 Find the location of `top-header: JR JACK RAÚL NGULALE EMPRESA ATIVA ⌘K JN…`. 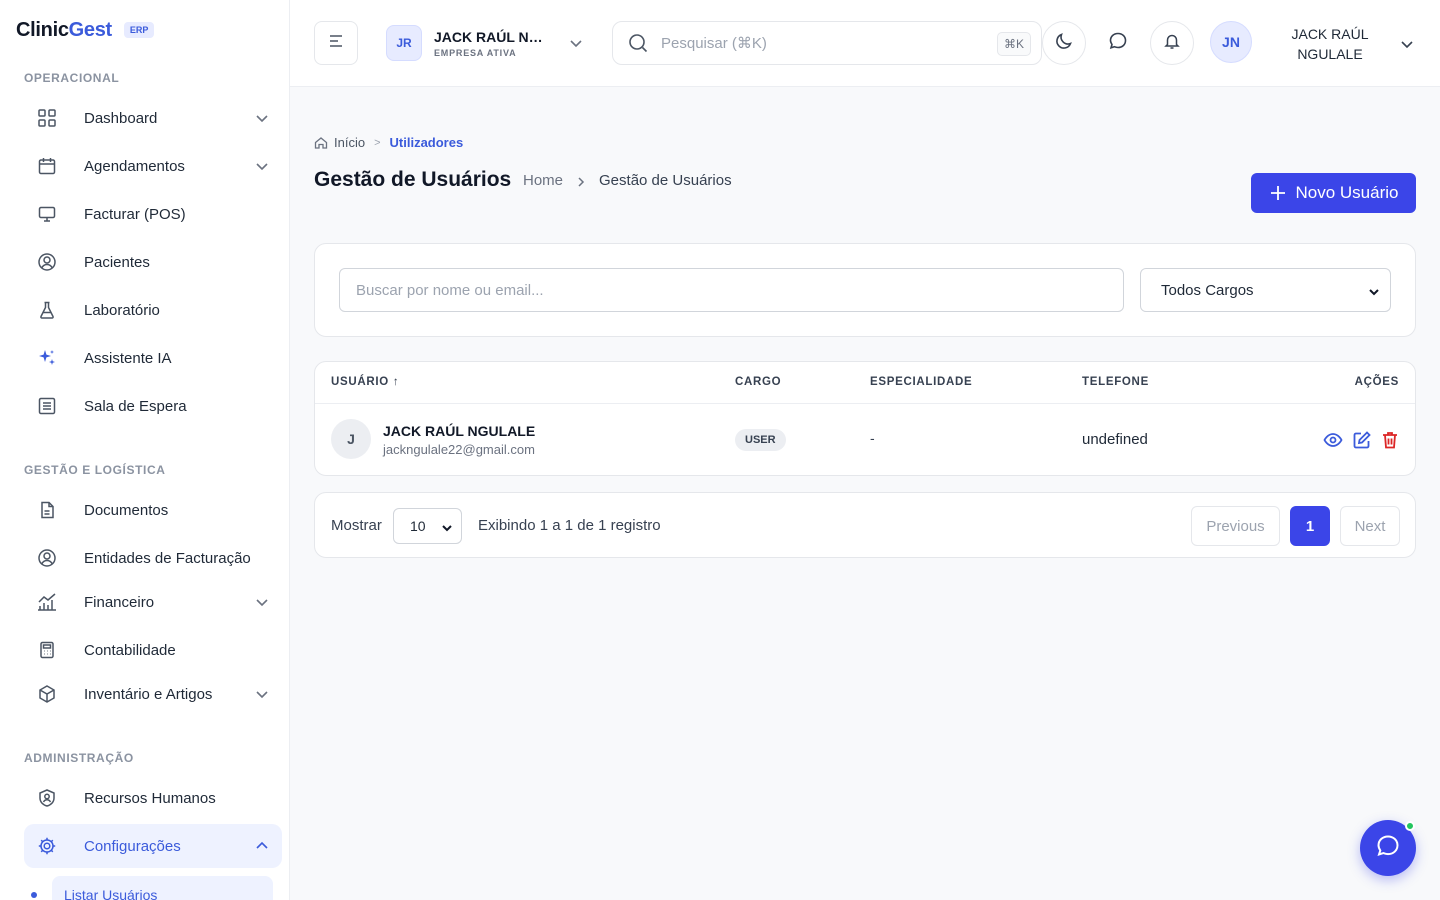

top-header: JR JACK RAÚL NGULALE EMPRESA ATIVA ⌘K JN… is located at coordinates (865, 43).